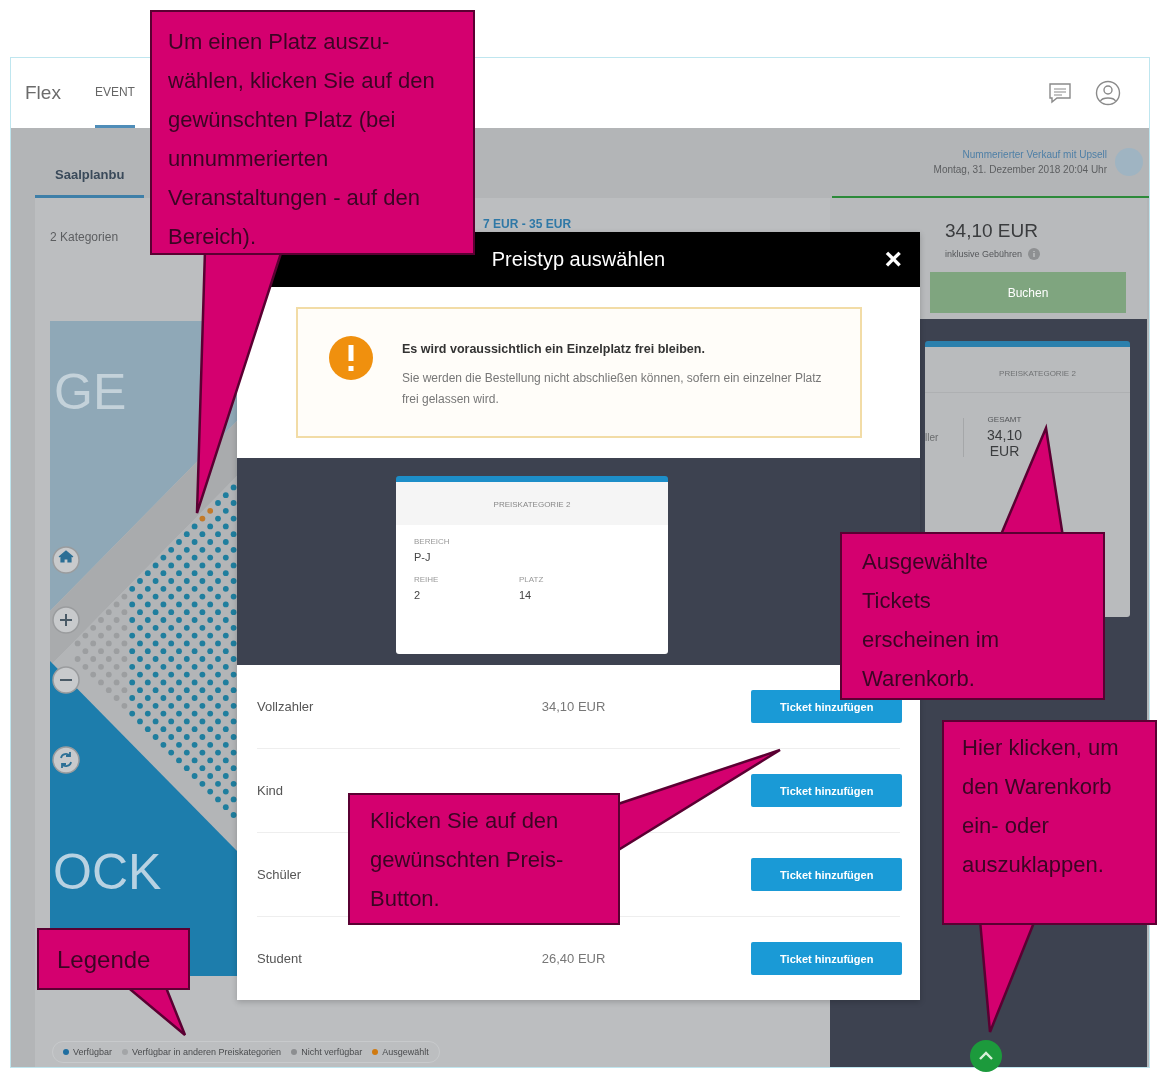  Describe the element at coordinates (280, 874) in the screenshot. I see `price-type-name: Schüler` at that location.